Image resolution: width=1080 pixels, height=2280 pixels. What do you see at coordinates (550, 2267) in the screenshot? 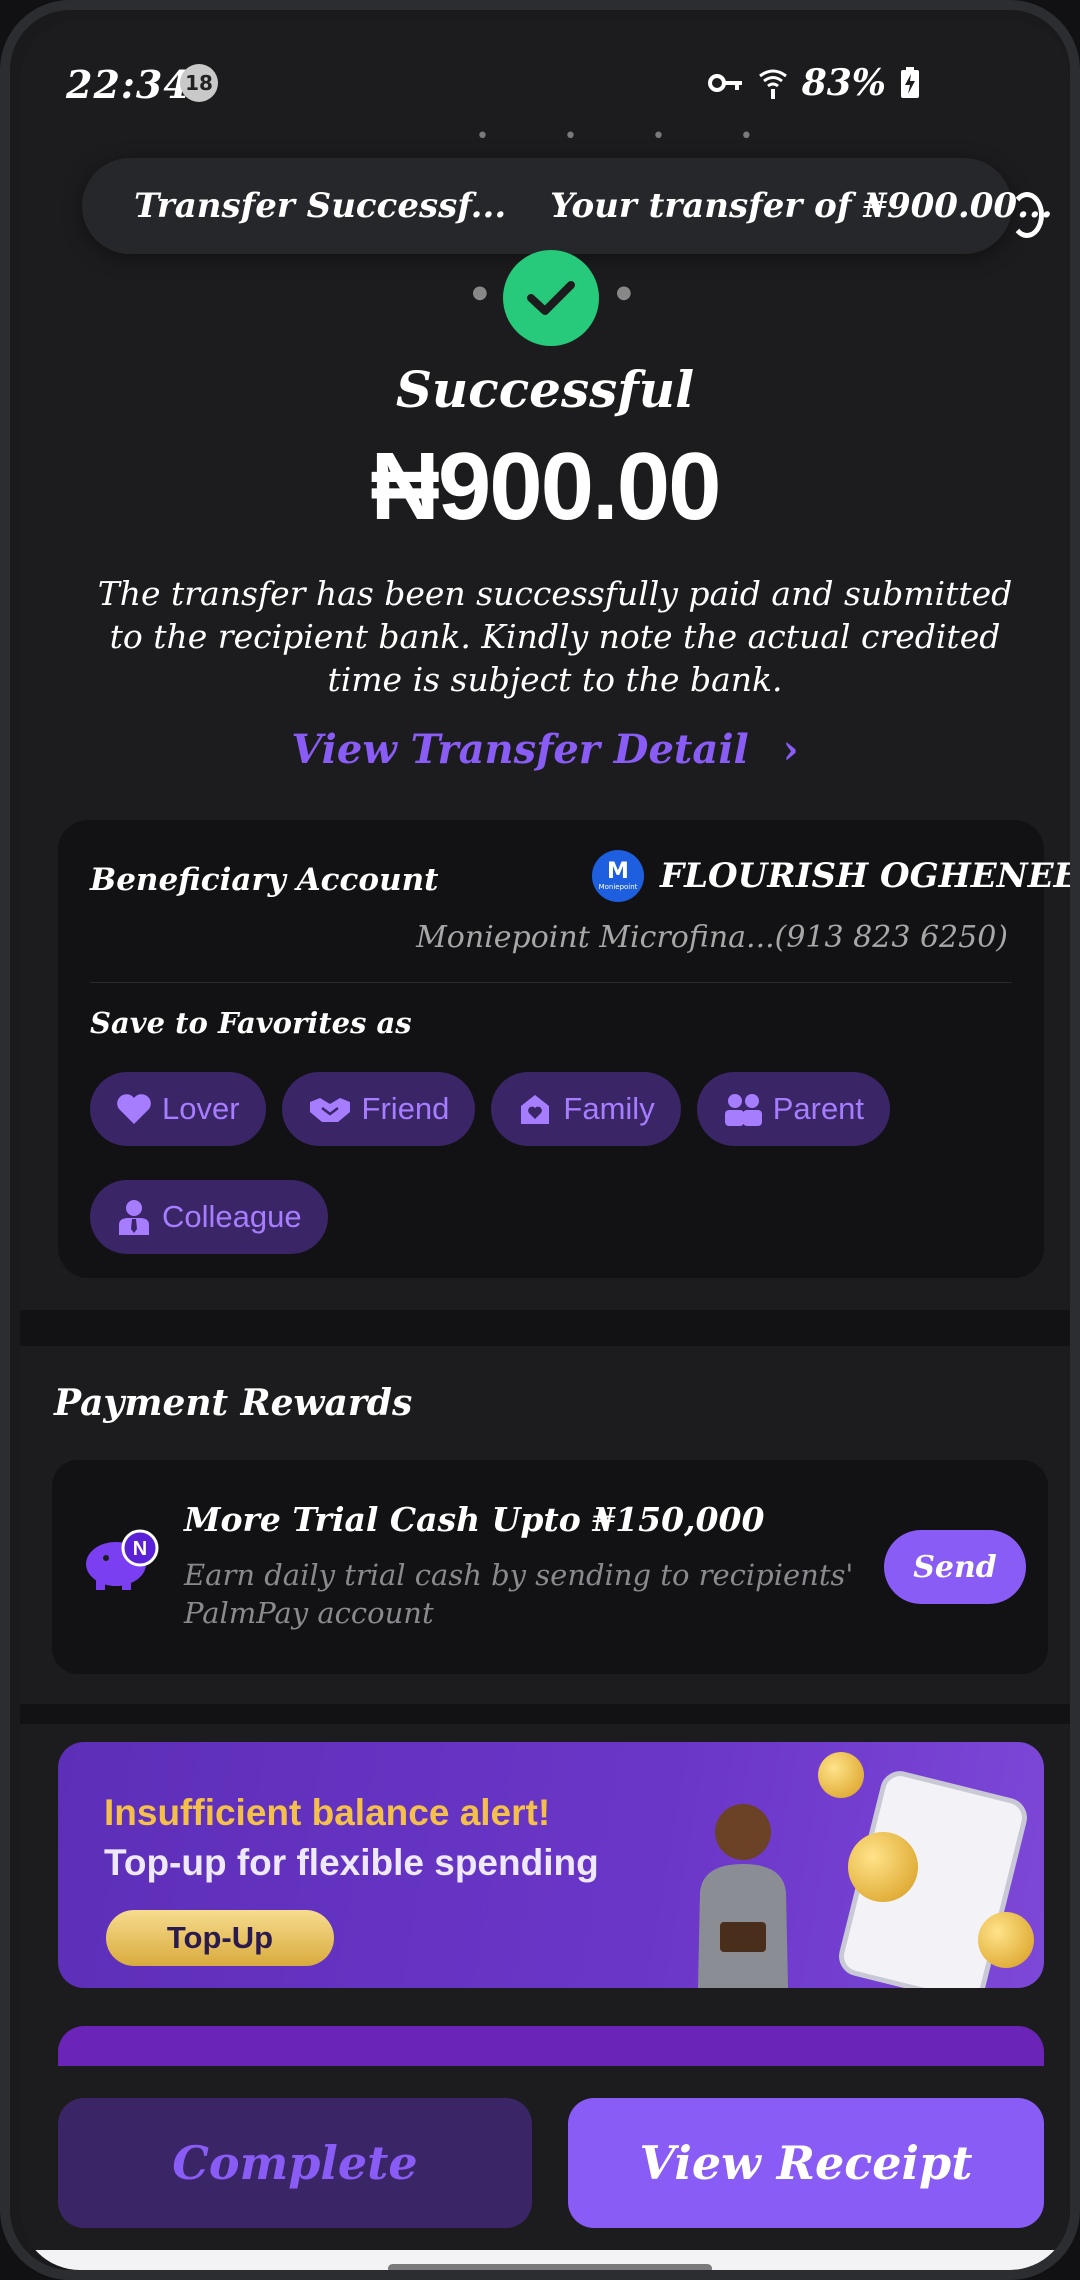
I see `home-indicator` at bounding box center [550, 2267].